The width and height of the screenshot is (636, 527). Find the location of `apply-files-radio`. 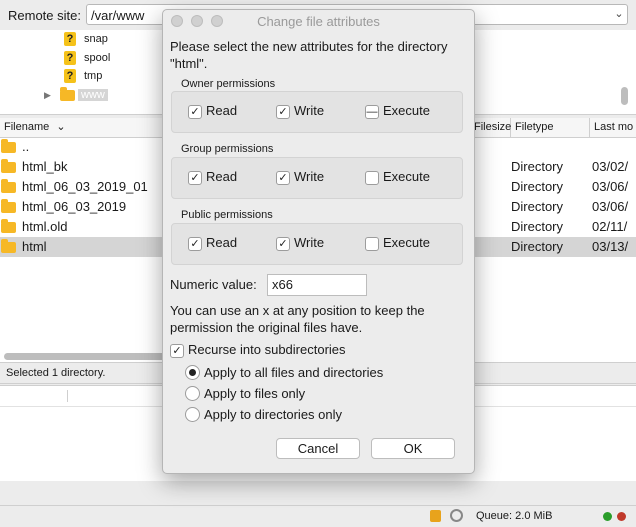

apply-files-radio is located at coordinates (192, 393).